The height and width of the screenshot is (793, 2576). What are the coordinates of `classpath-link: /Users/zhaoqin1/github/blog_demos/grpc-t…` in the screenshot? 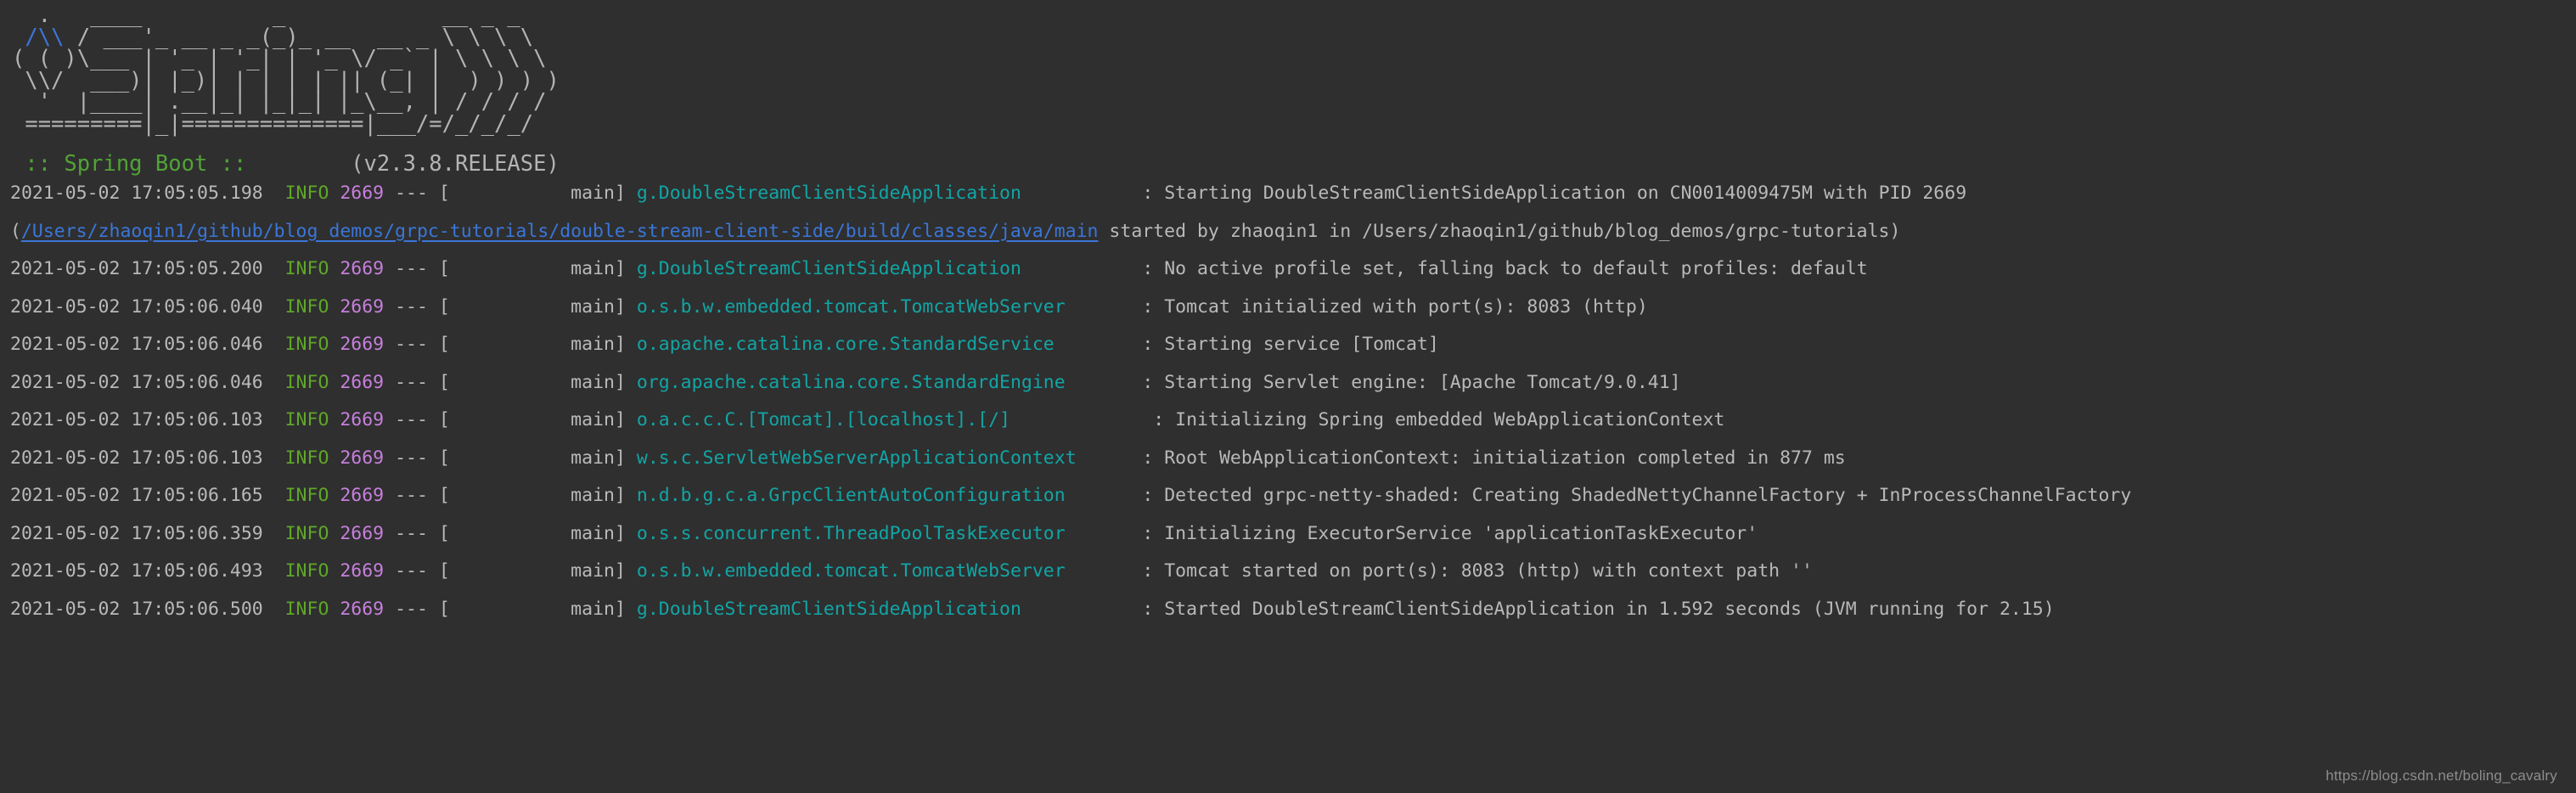 It's located at (560, 231).